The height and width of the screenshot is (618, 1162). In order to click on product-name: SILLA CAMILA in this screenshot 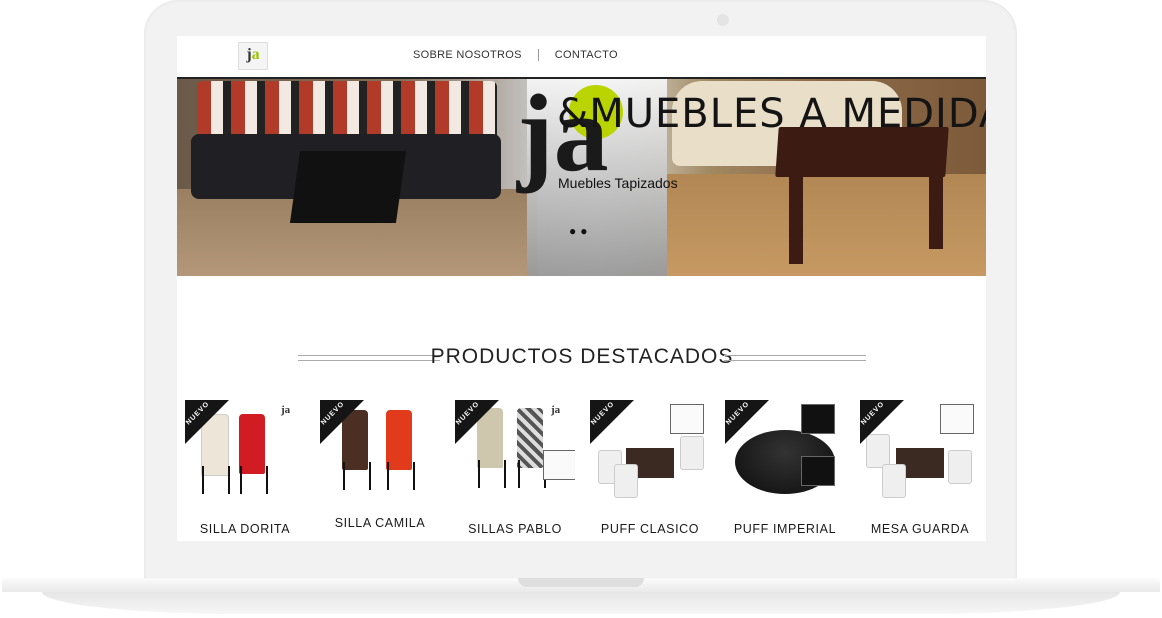, I will do `click(380, 523)`.